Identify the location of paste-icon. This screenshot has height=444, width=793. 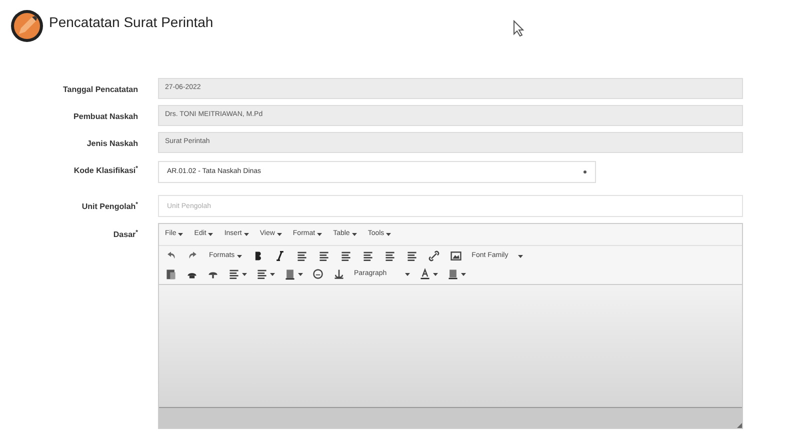
(171, 274).